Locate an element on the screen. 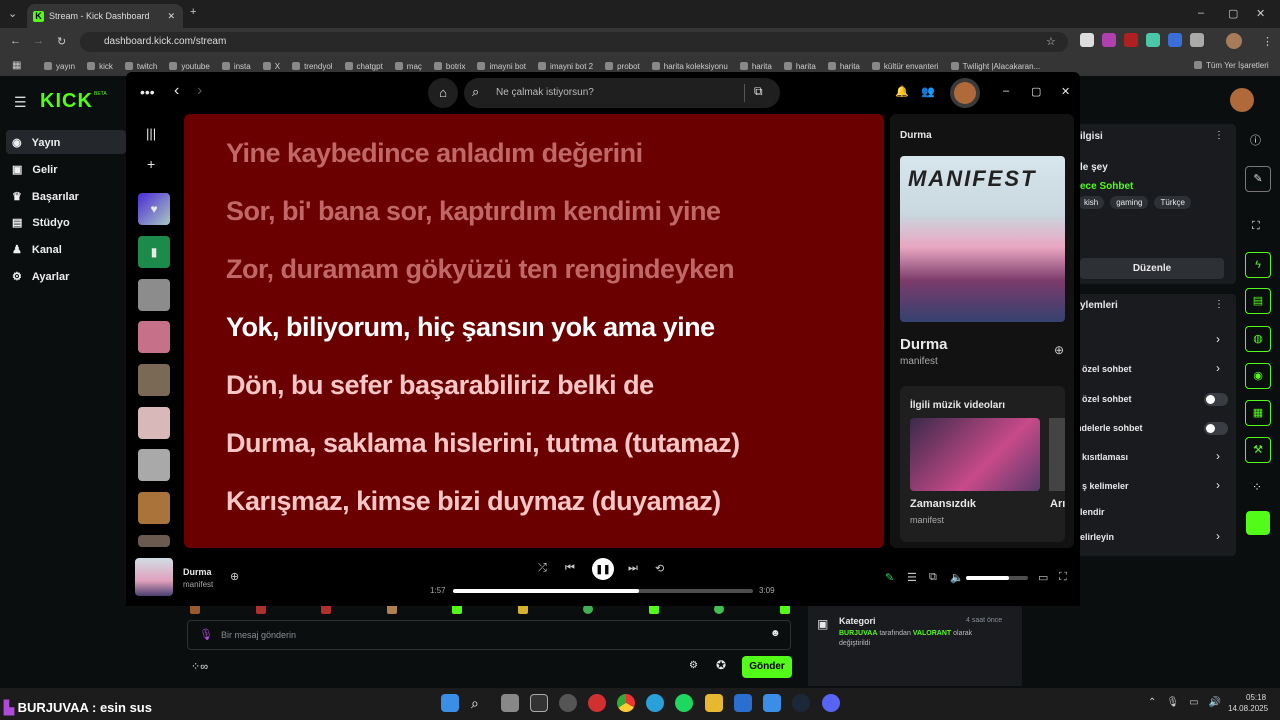 The image size is (1280, 720). progress-bar is located at coordinates (603, 591).